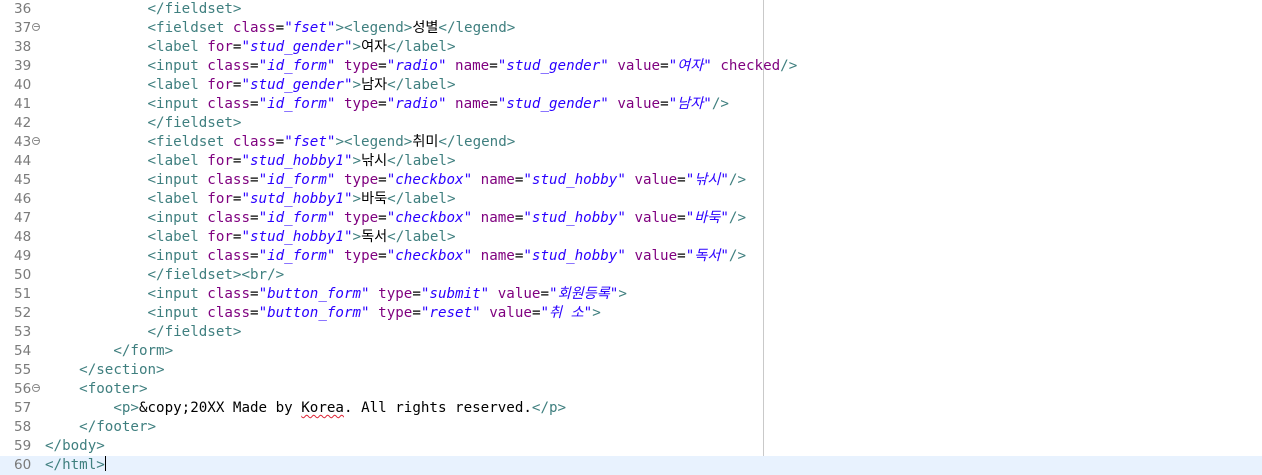  What do you see at coordinates (631, 47) in the screenshot?
I see `code-line: 38 <label for="stud_gender">여자</label>` at bounding box center [631, 47].